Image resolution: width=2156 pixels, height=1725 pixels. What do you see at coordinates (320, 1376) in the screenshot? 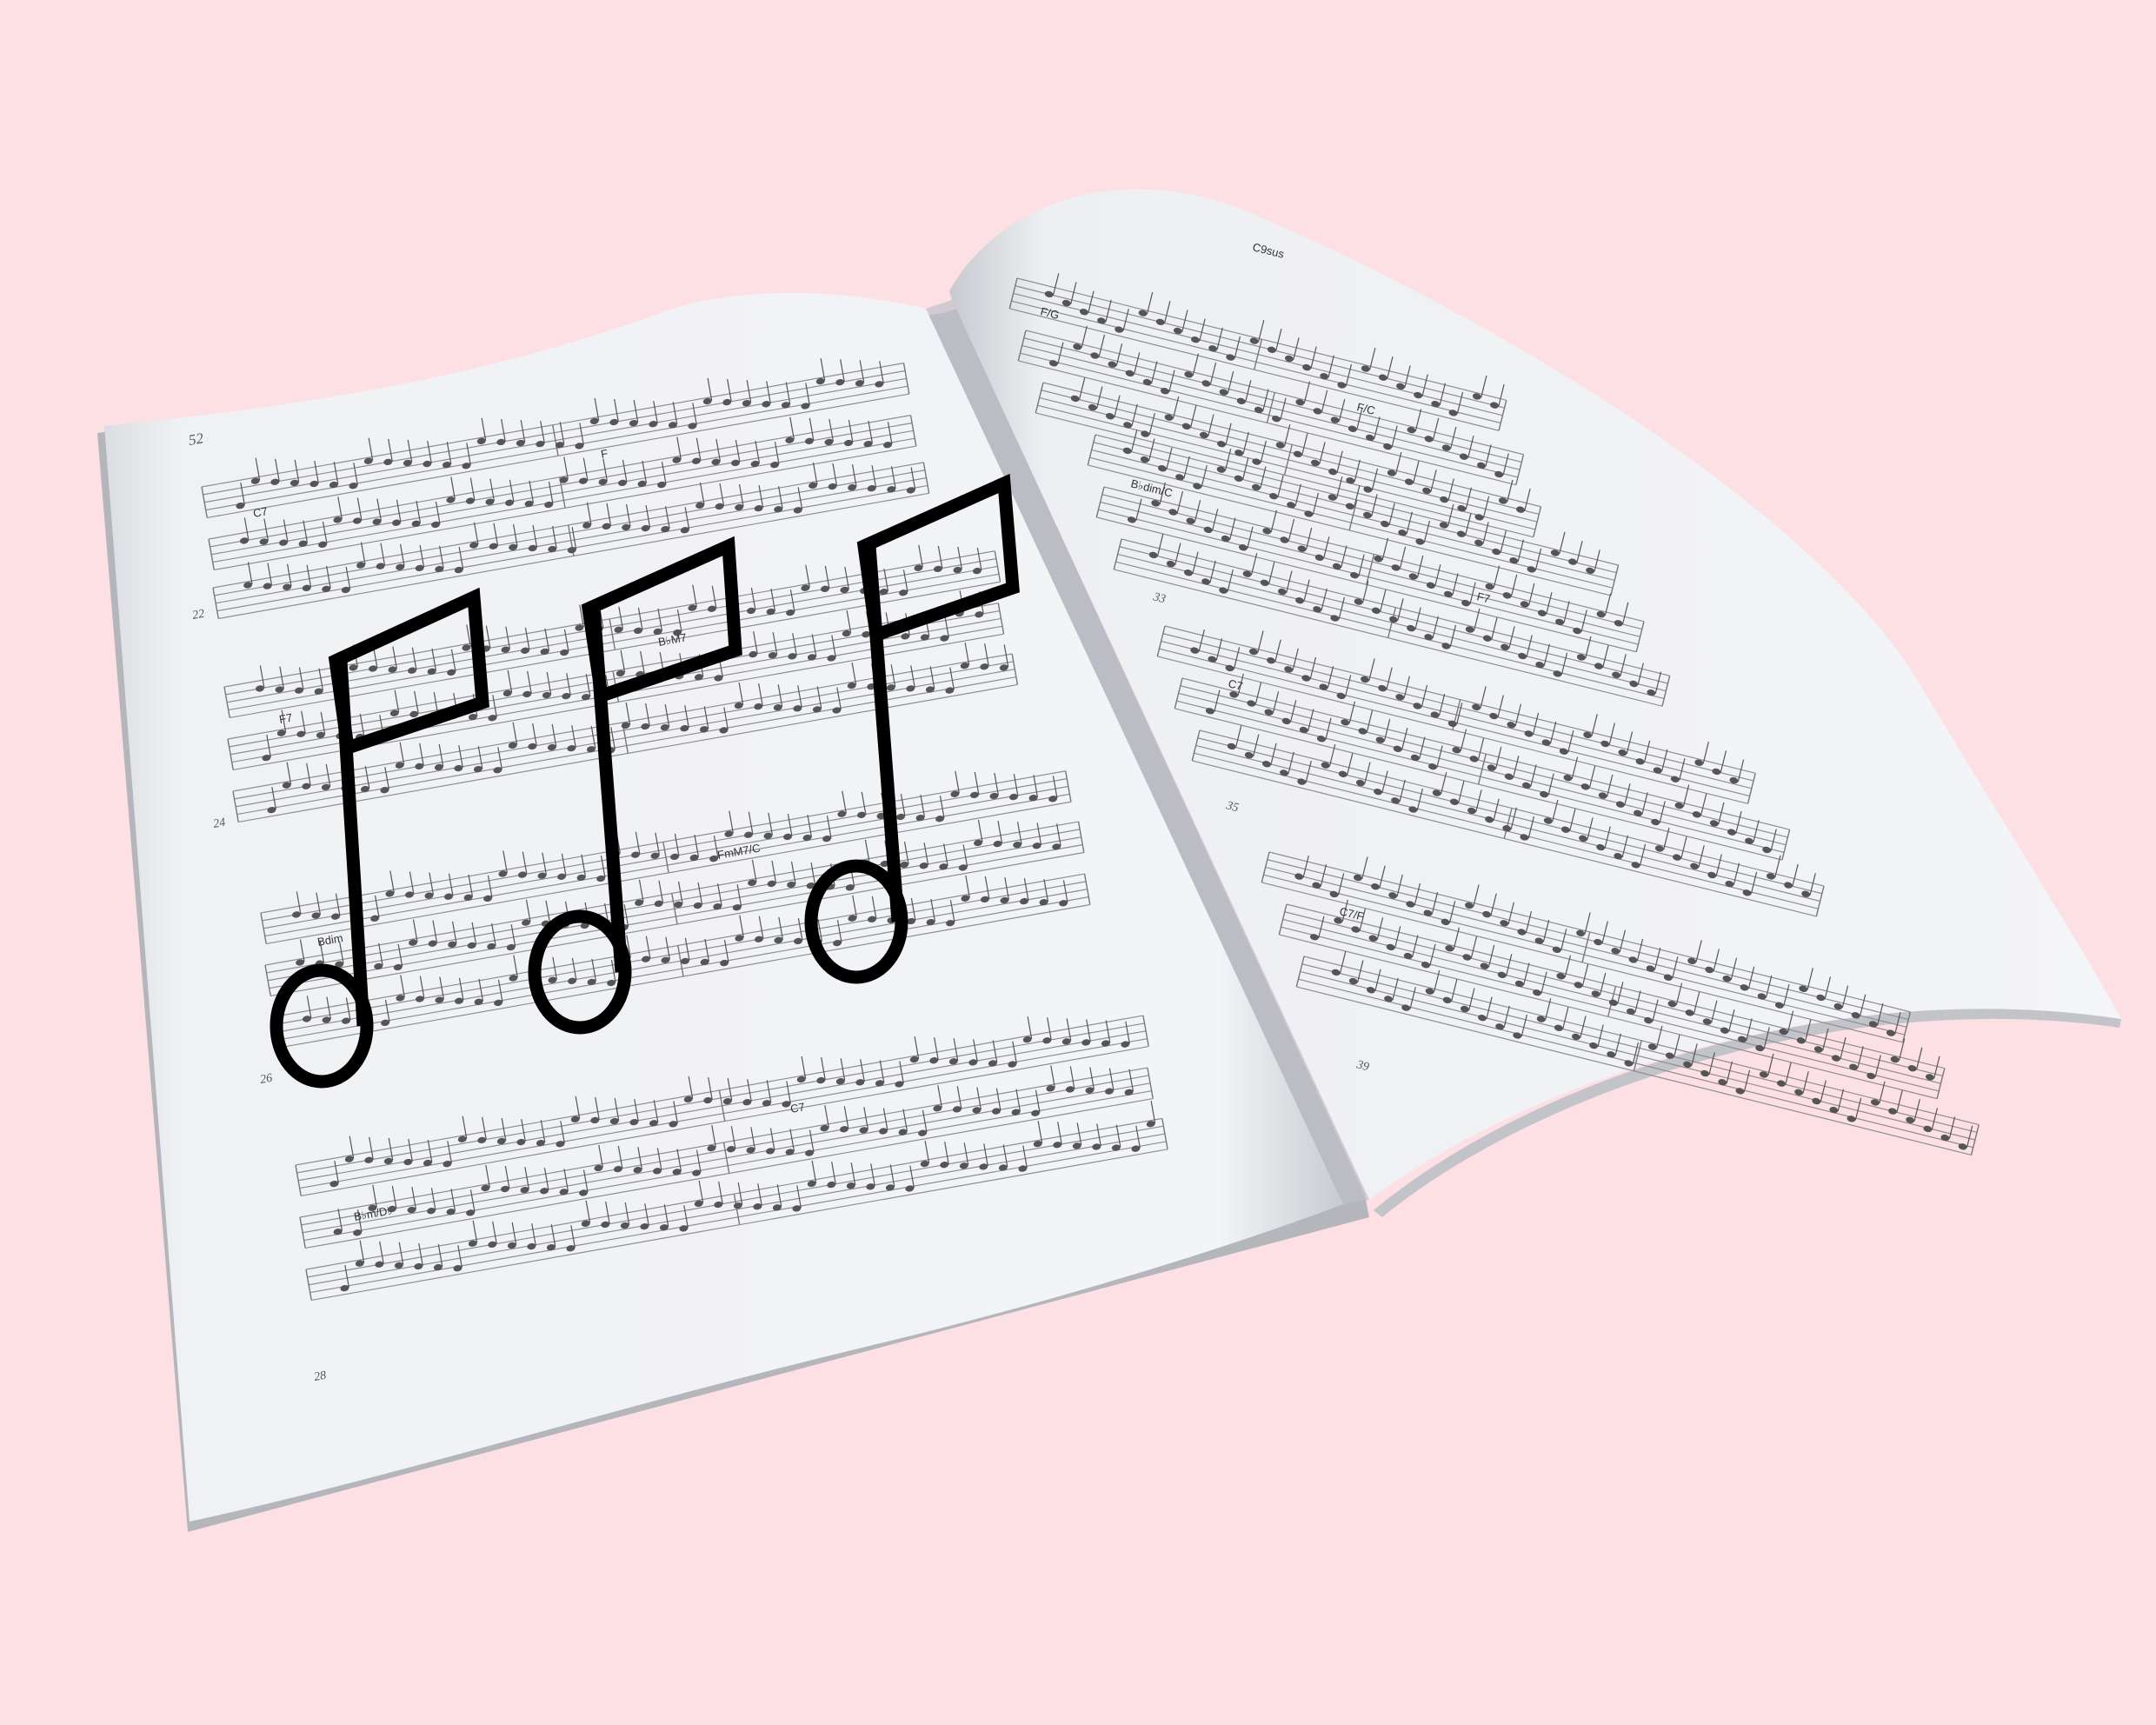
I see `left-measure-number-4: 28` at bounding box center [320, 1376].